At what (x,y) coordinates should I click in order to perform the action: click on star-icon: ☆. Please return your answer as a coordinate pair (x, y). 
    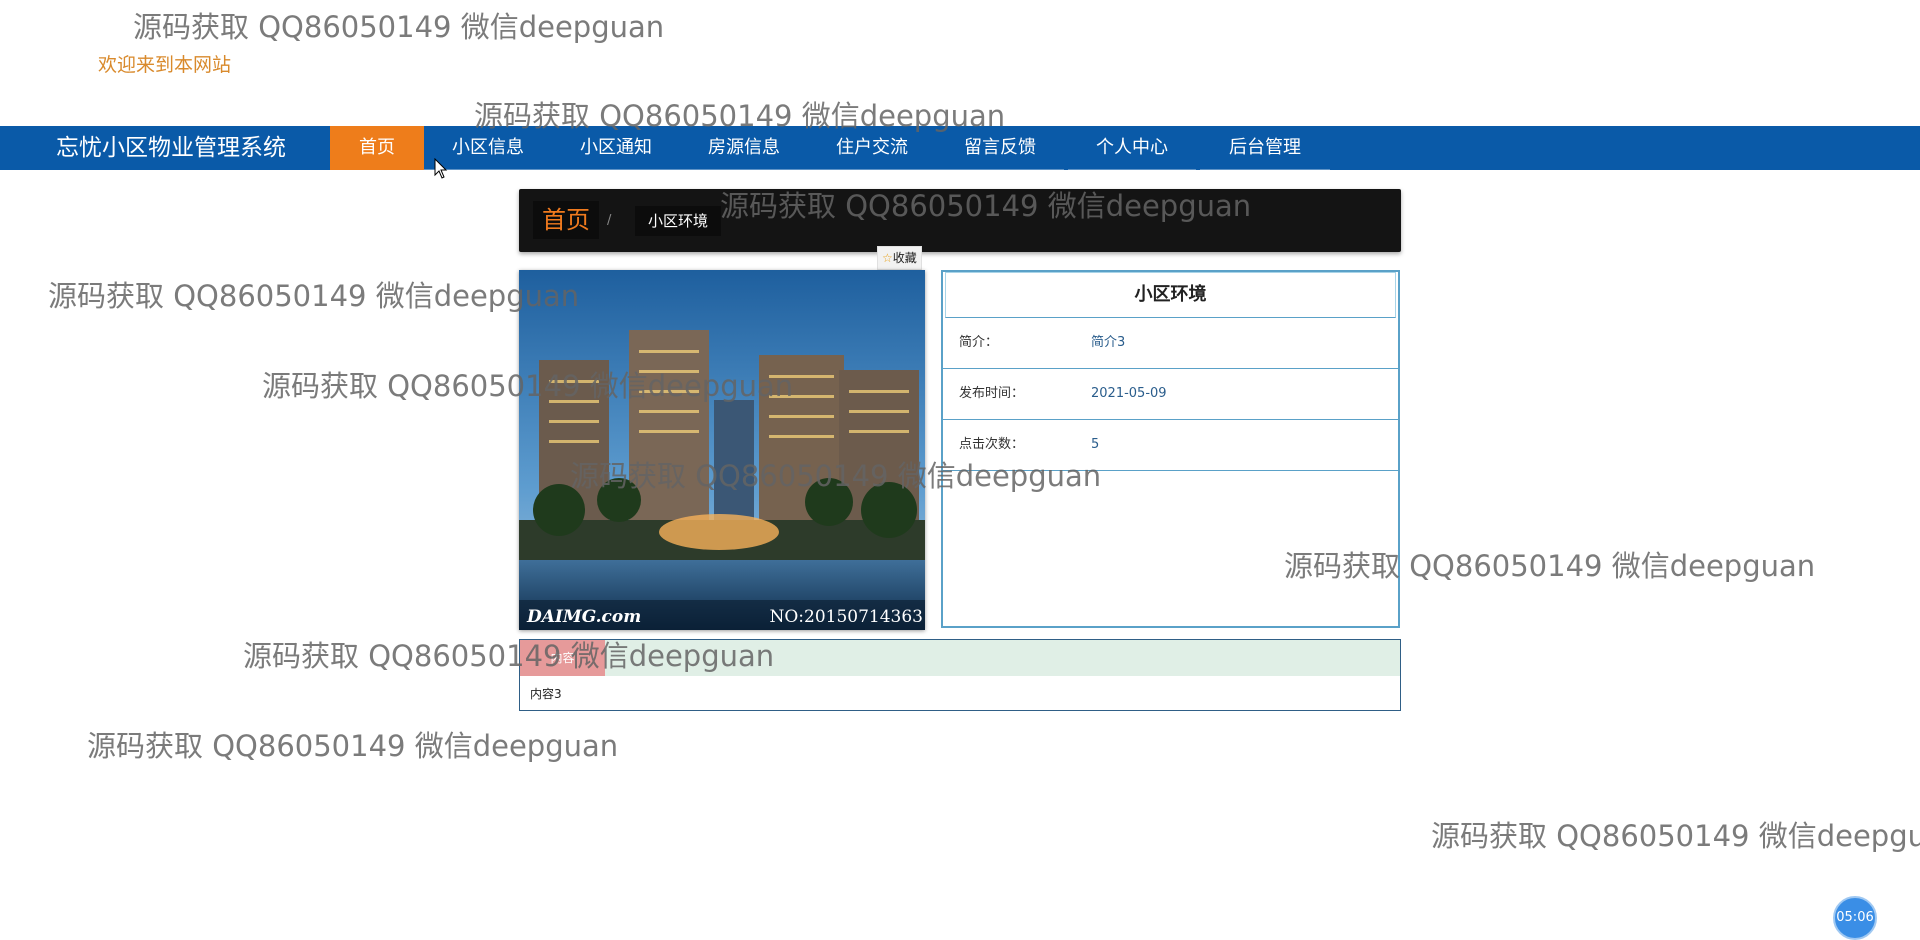
    Looking at the image, I should click on (887, 258).